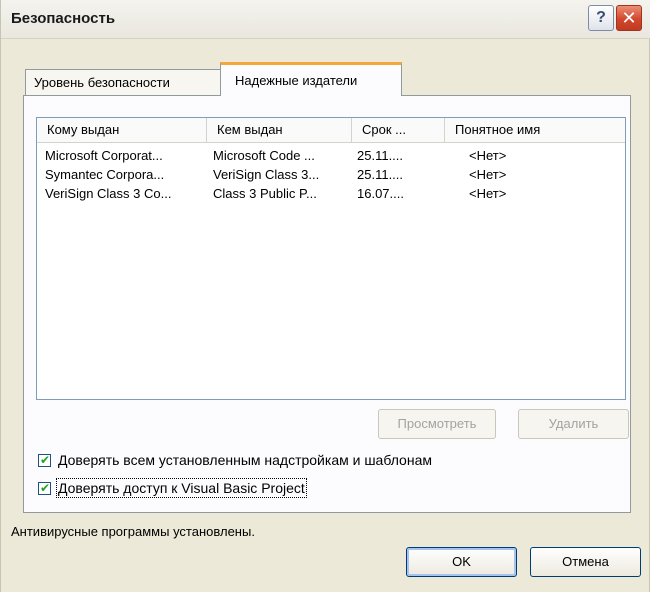 This screenshot has height=592, width=650. I want to click on tab-trusted-publishers: Надежные издатели, so click(311, 79).